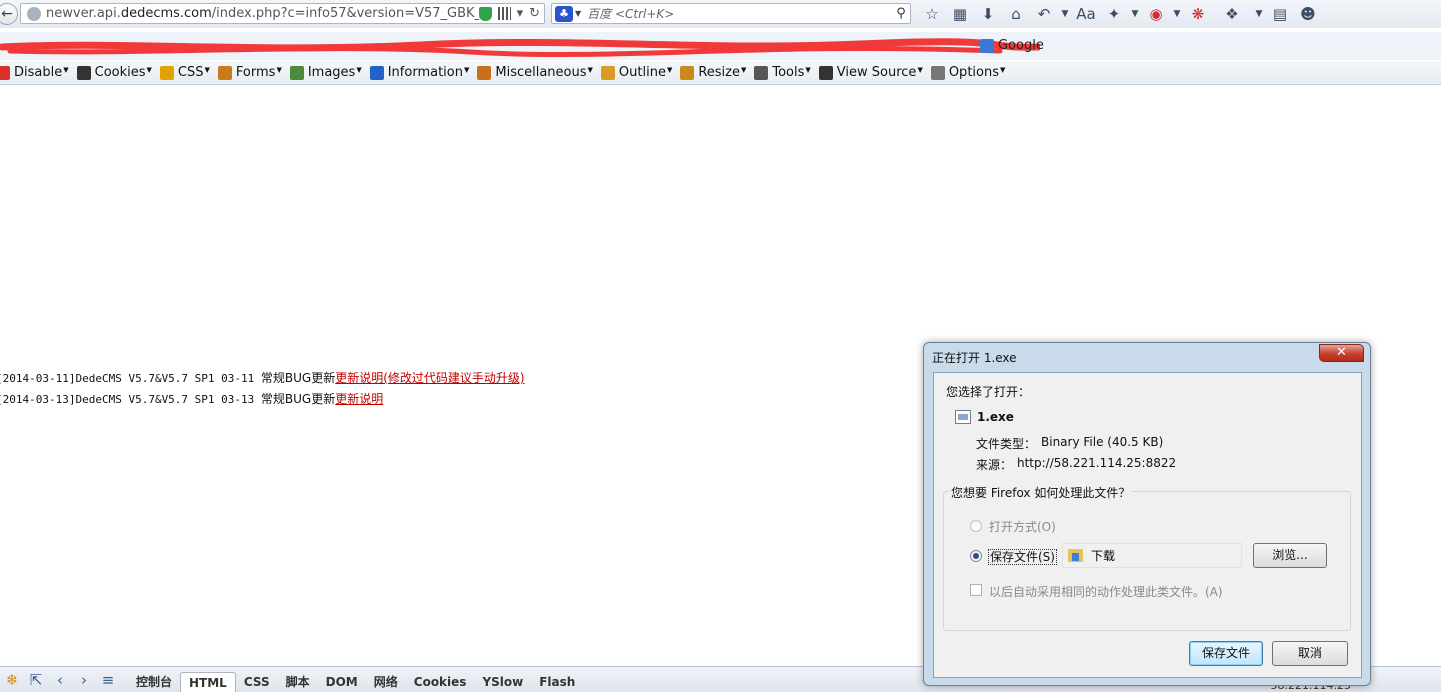 The width and height of the screenshot is (1441, 692). I want to click on save-folder-field: 下载, so click(1152, 555).